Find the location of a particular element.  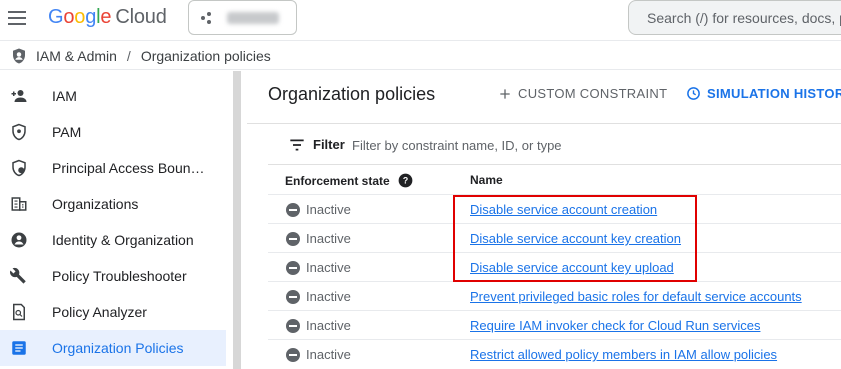

sidebar-item-pam: PAM is located at coordinates (113, 132).